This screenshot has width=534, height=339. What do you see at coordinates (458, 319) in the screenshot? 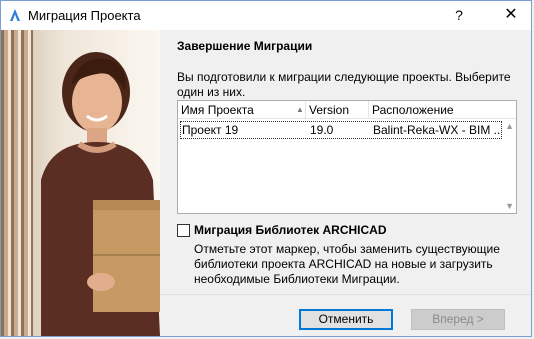
I see `next-button: Вперед >` at bounding box center [458, 319].